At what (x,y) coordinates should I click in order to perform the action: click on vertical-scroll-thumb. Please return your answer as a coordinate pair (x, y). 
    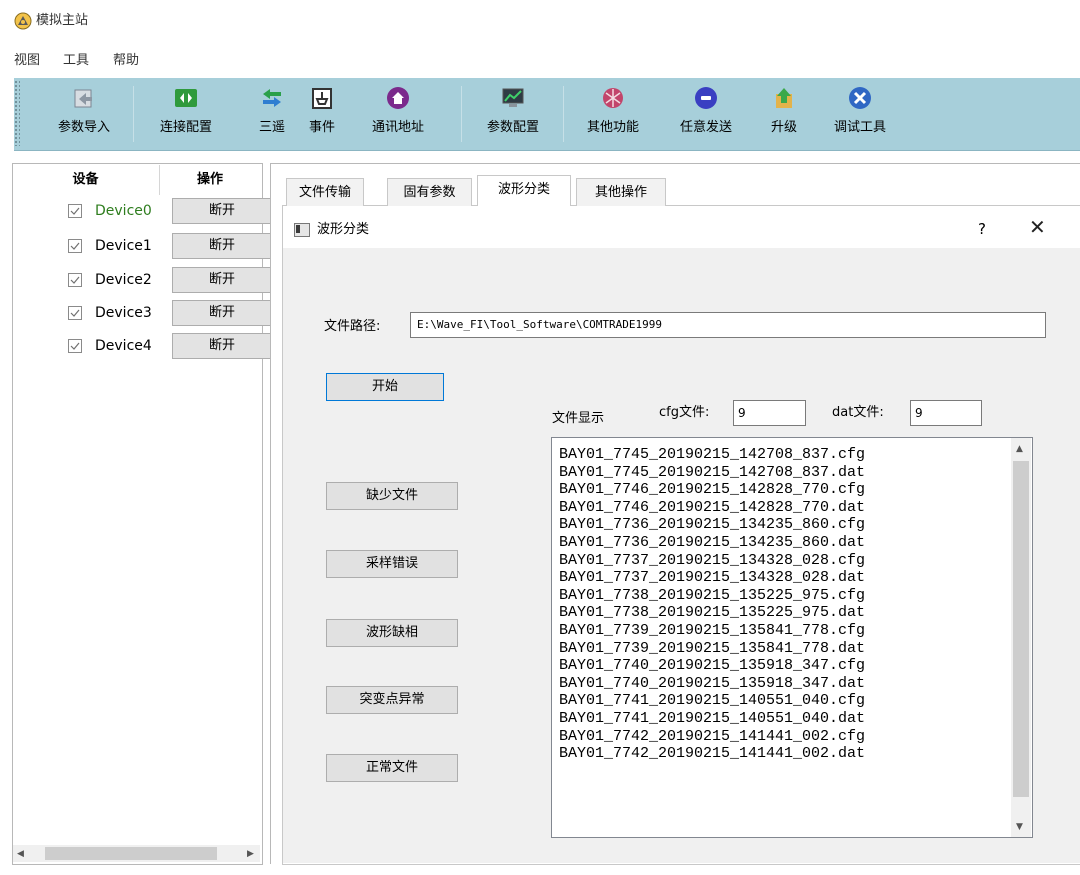
    Looking at the image, I should click on (1021, 629).